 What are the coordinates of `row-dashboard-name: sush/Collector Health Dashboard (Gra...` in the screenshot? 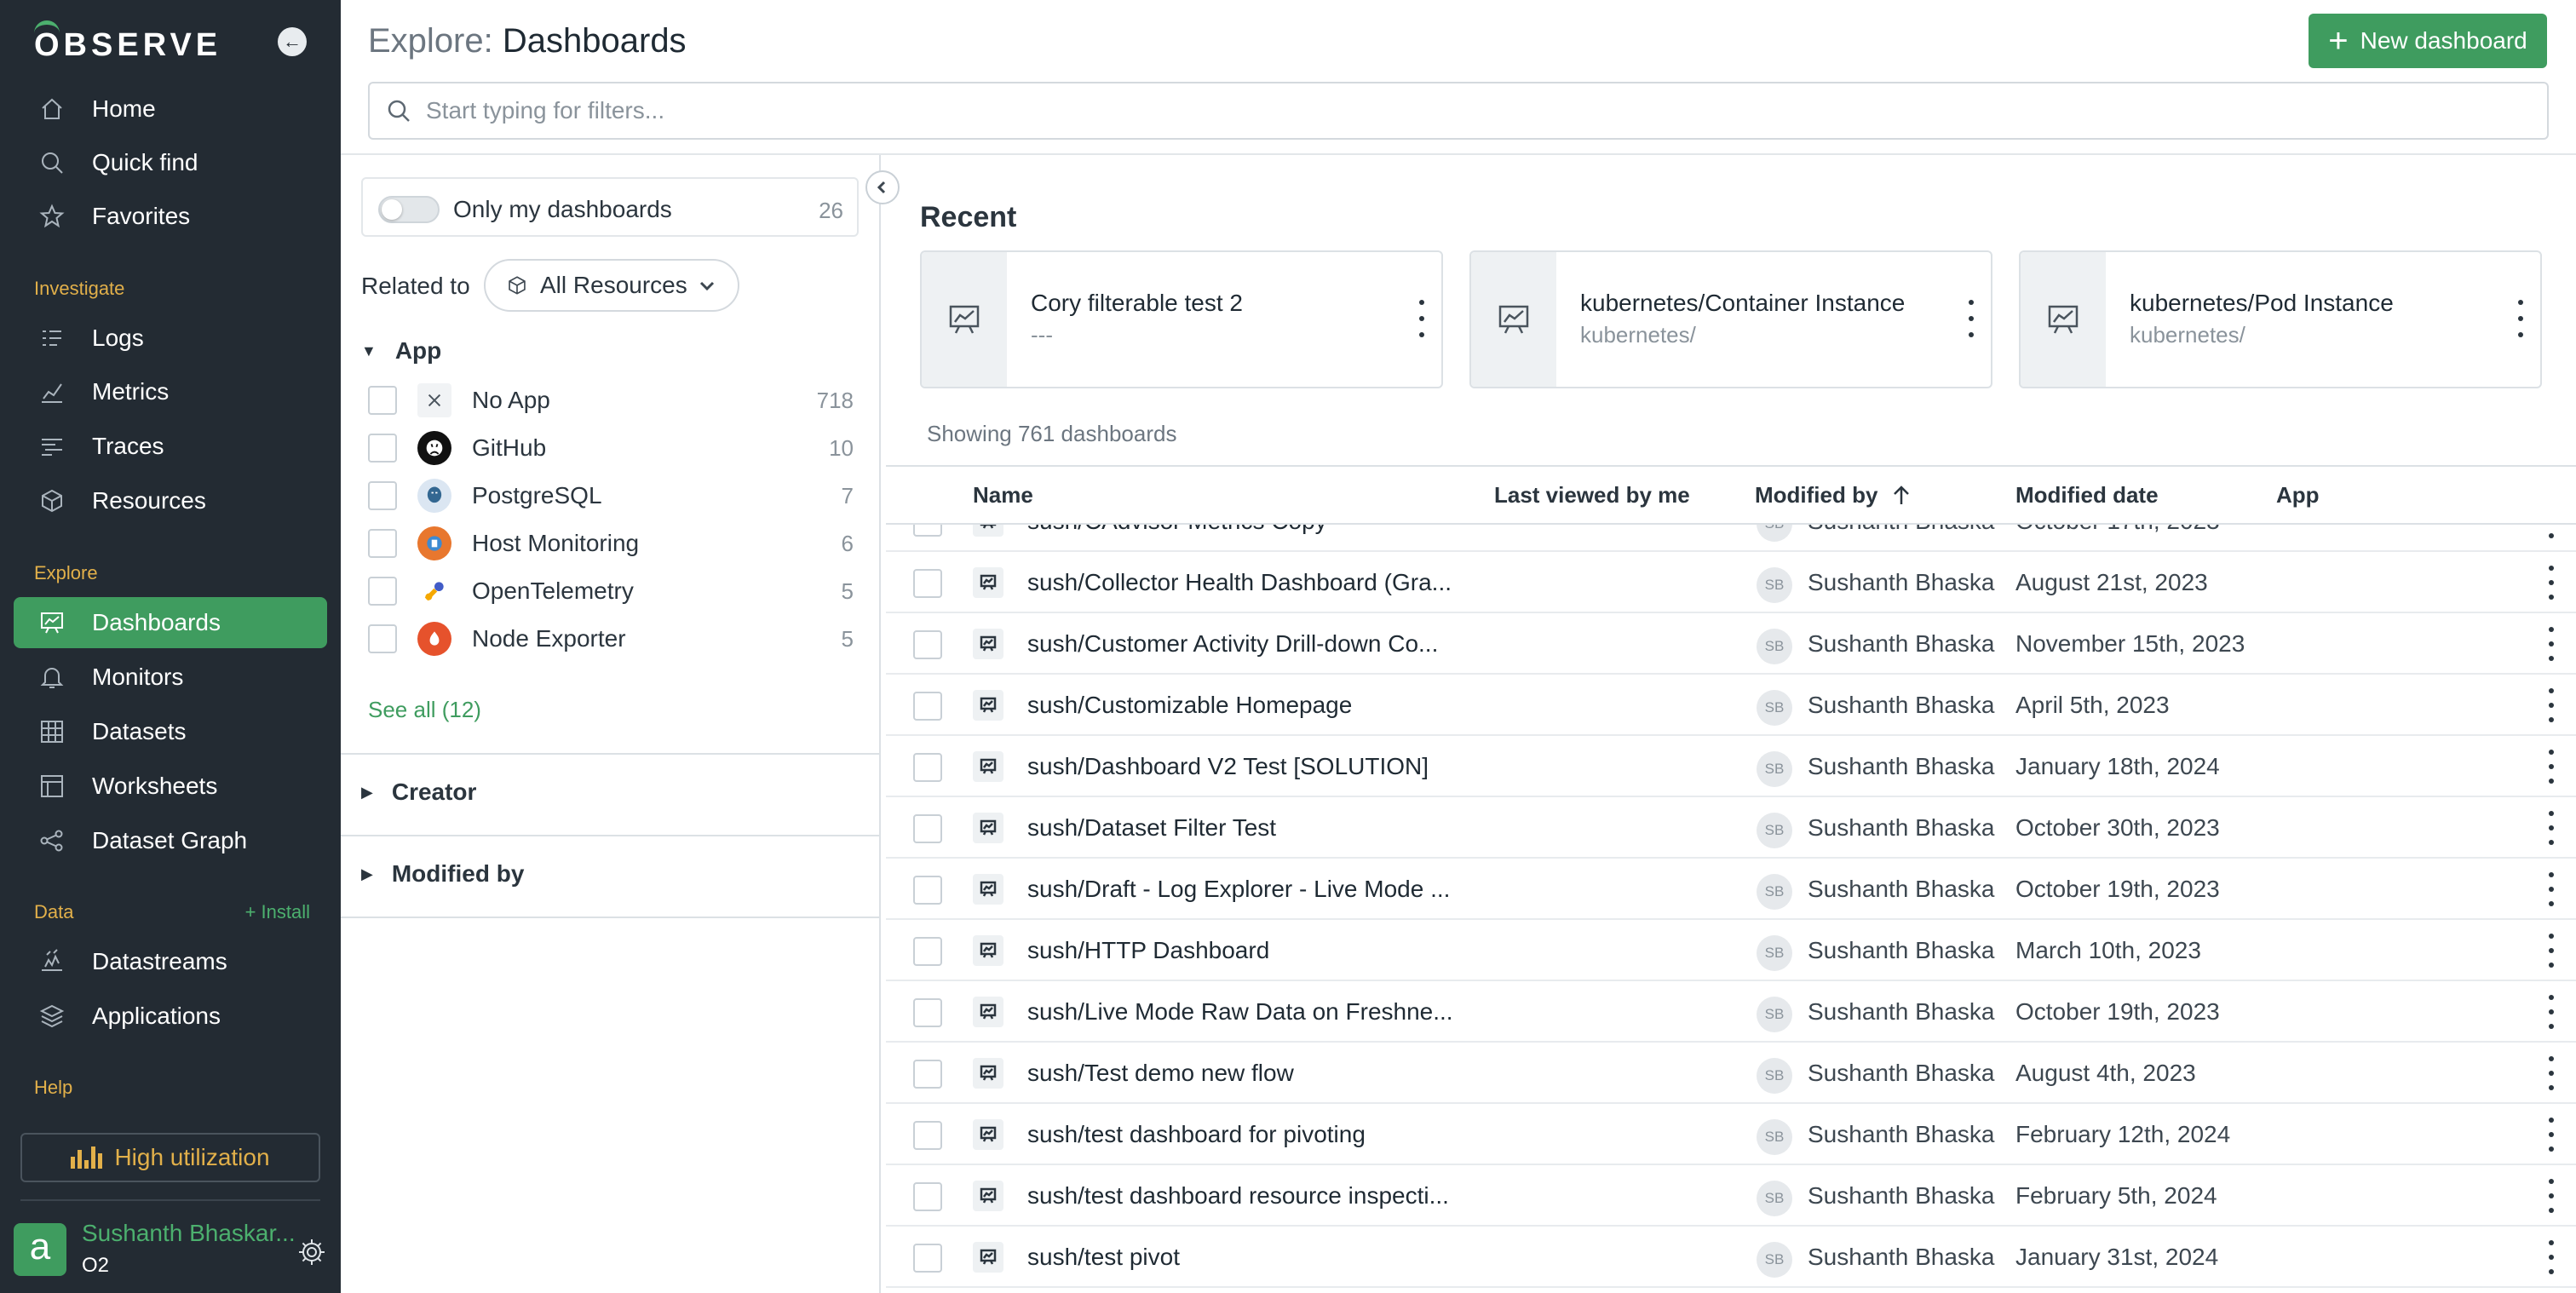 It's located at (1257, 582).